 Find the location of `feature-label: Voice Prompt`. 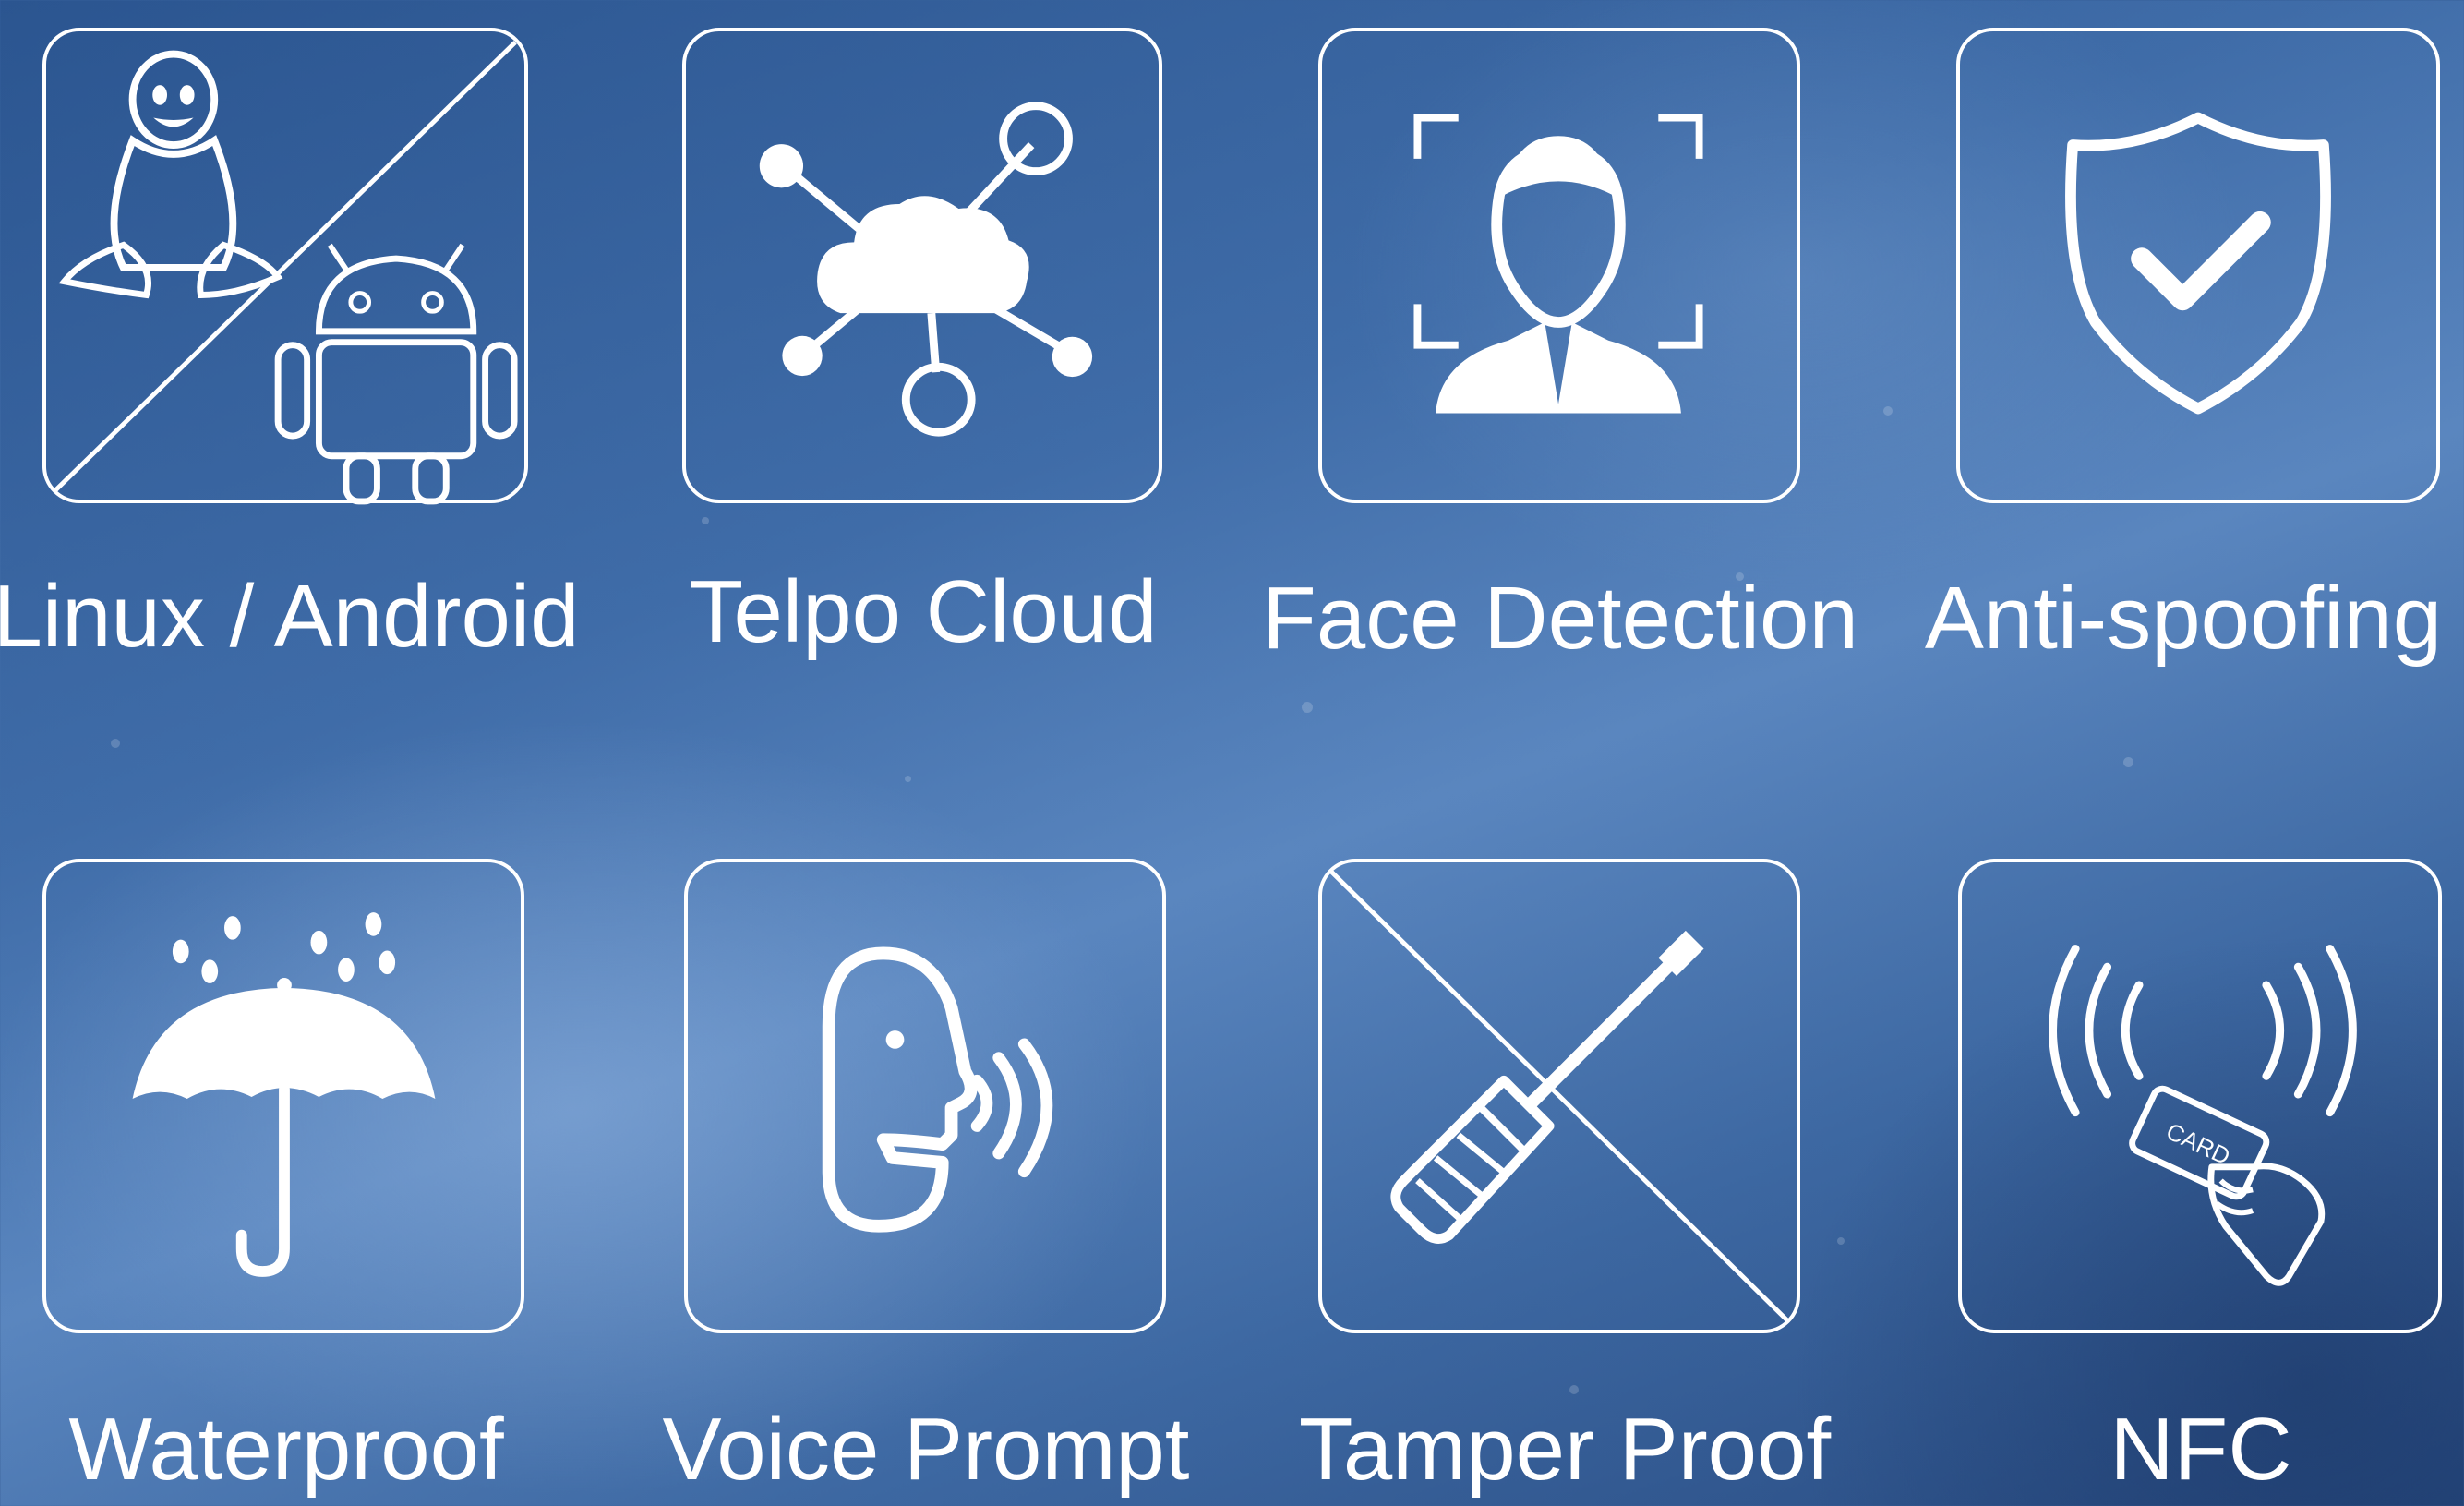

feature-label: Voice Prompt is located at coordinates (926, 1449).